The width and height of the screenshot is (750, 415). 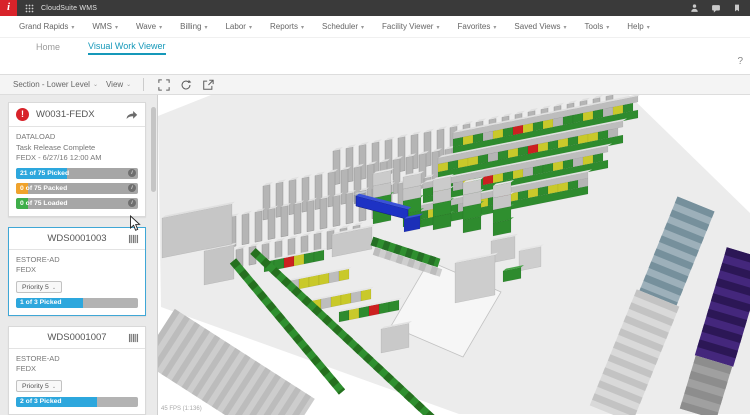 I want to click on messages-icon, so click(x=716, y=8).